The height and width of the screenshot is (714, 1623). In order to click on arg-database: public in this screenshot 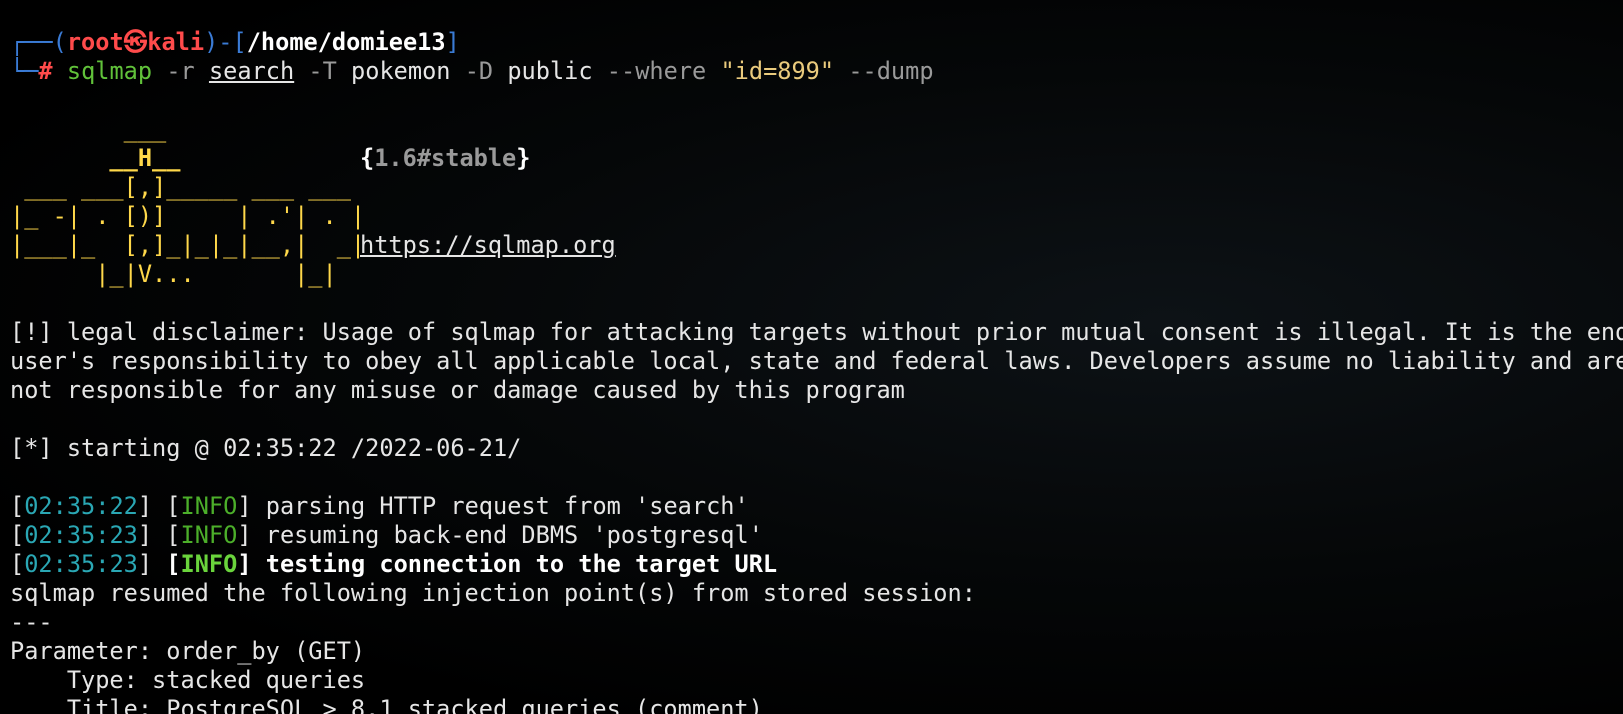, I will do `click(550, 71)`.